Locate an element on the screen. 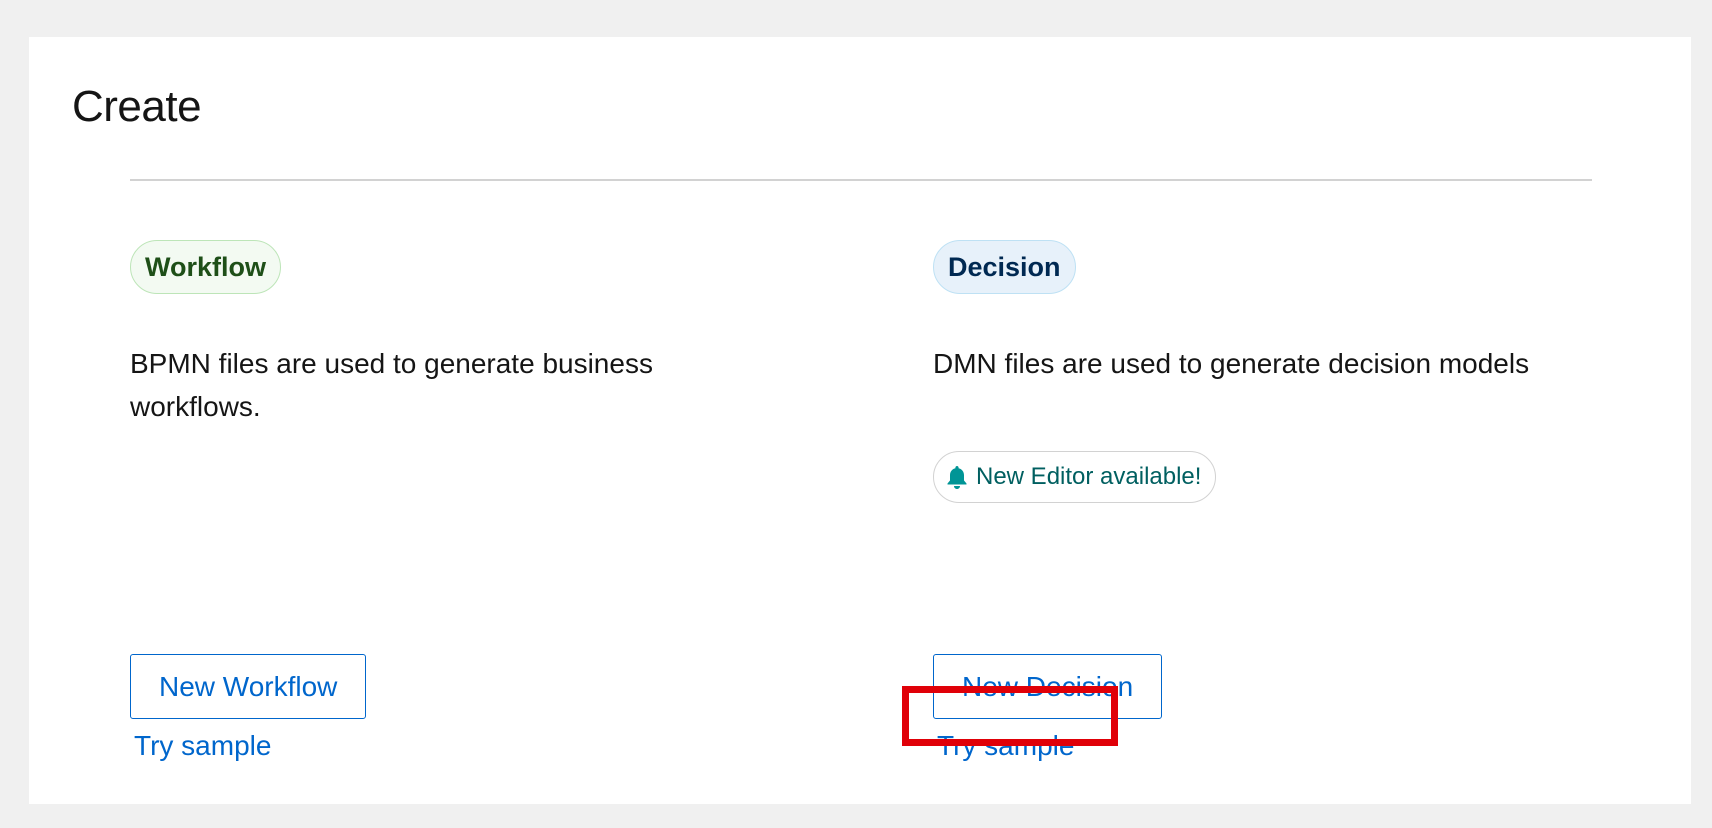  new-decision-button: New Decision is located at coordinates (1048, 686).